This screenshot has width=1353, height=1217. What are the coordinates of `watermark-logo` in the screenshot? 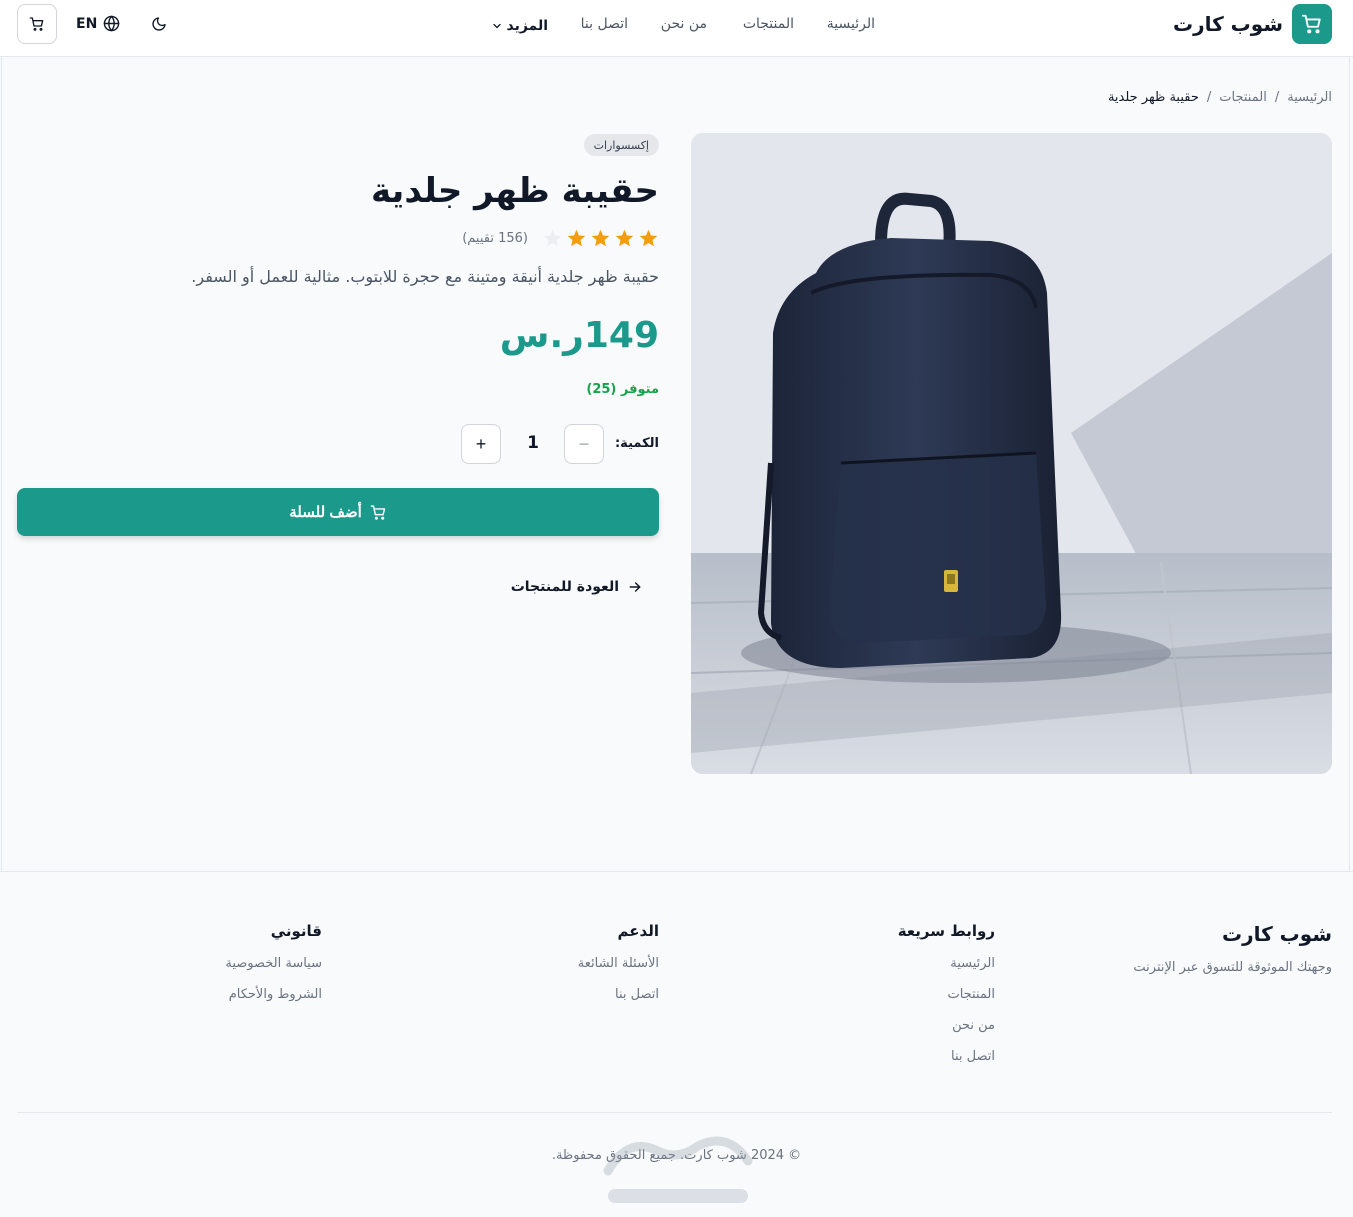 It's located at (678, 1169).